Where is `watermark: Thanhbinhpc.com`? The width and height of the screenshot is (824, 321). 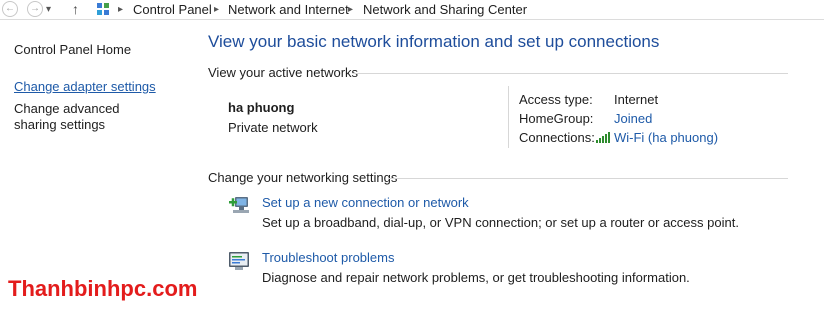
watermark: Thanhbinhpc.com is located at coordinates (103, 288).